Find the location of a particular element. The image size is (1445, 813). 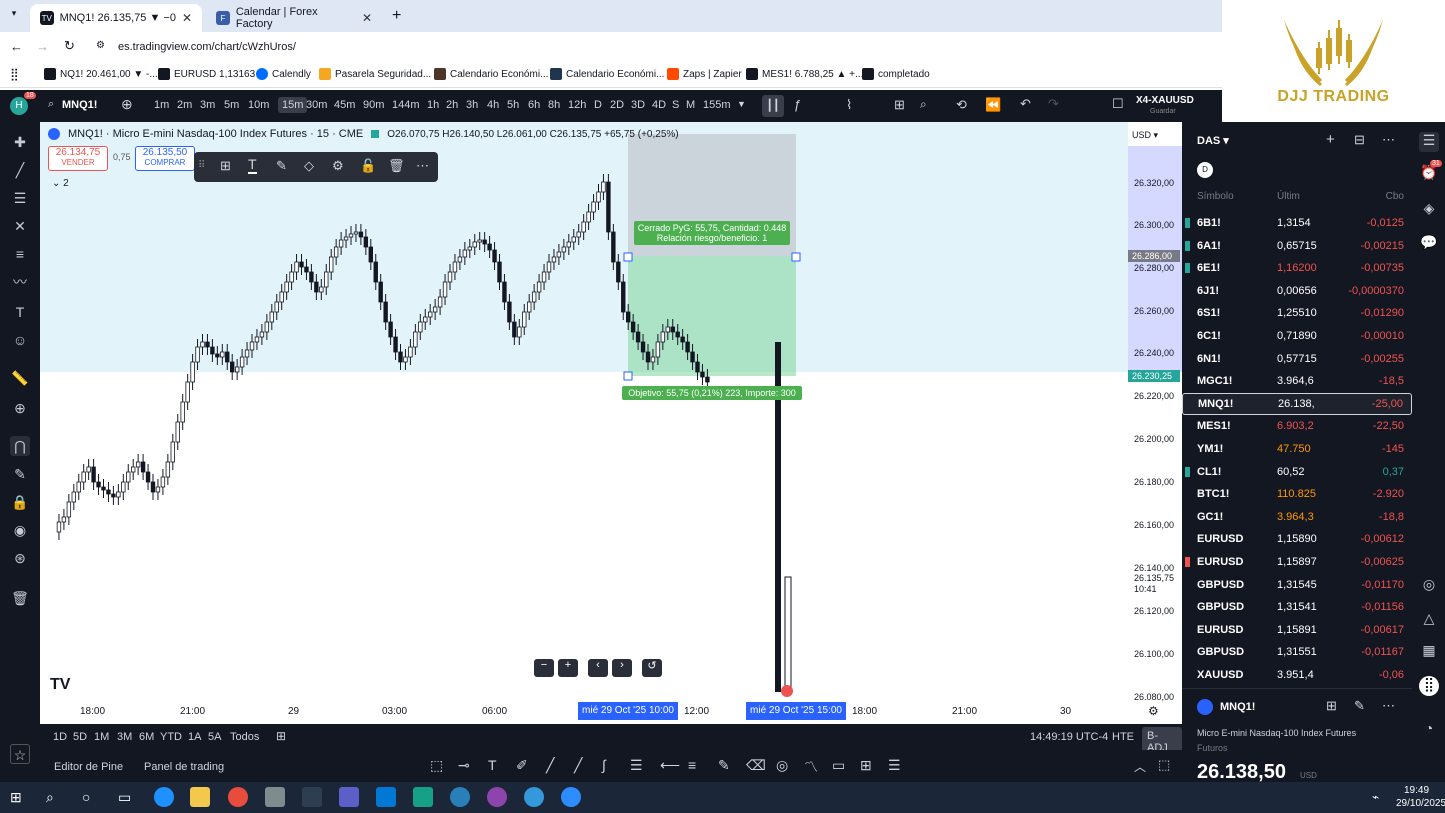

timeframe-5m: 5m is located at coordinates (231, 105).